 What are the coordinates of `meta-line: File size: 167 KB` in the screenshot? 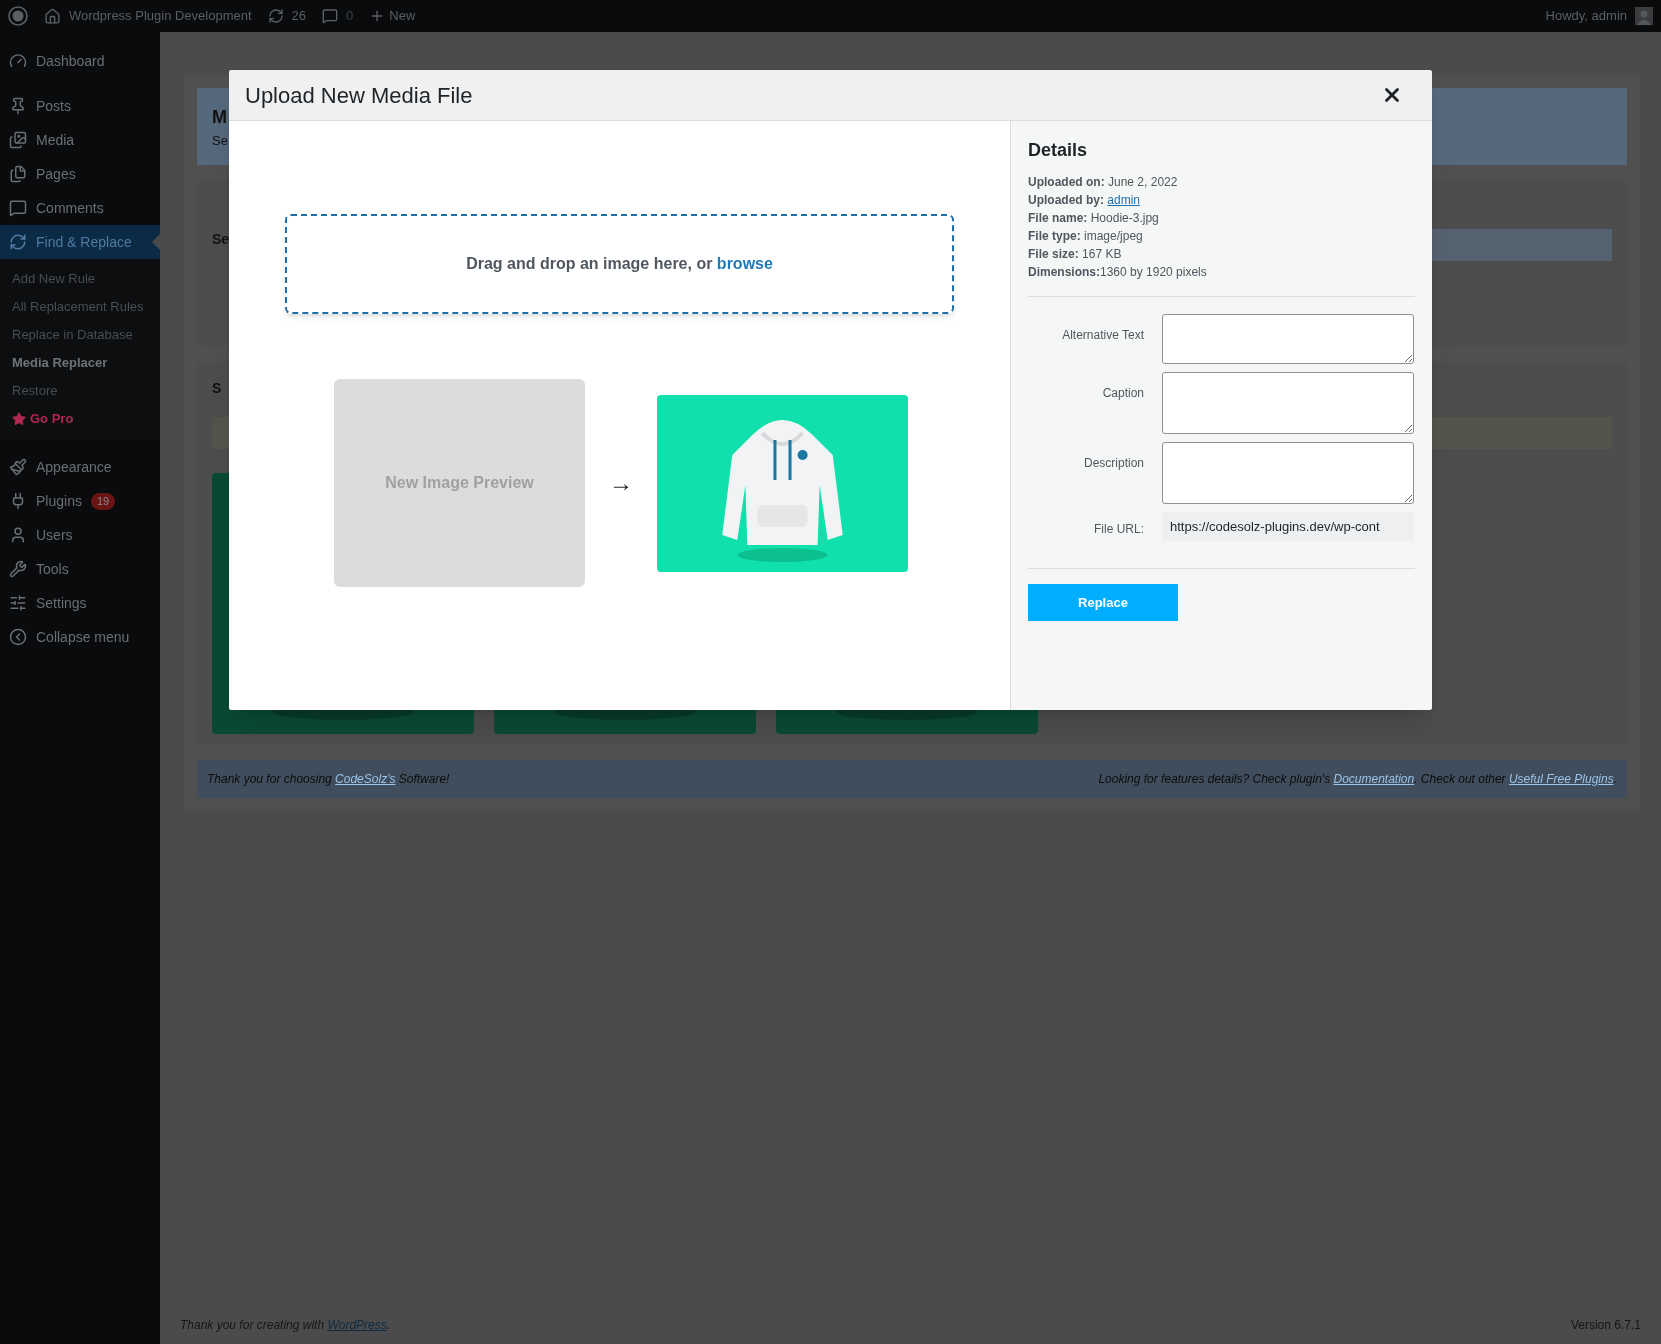 It's located at (1075, 254).